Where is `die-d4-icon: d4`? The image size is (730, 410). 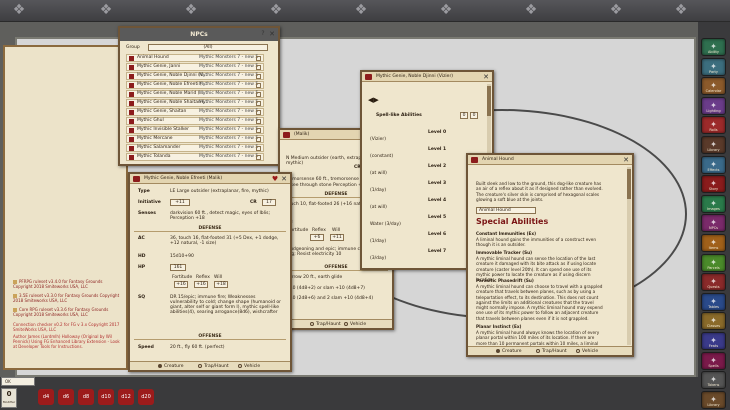
die-d4-icon: d4 is located at coordinates (46, 397).